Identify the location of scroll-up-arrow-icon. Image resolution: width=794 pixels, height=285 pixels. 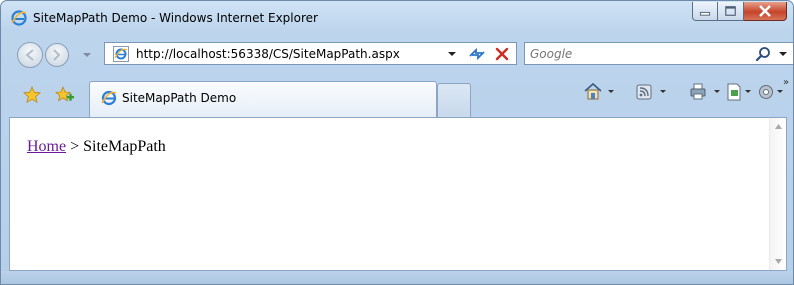
(778, 126).